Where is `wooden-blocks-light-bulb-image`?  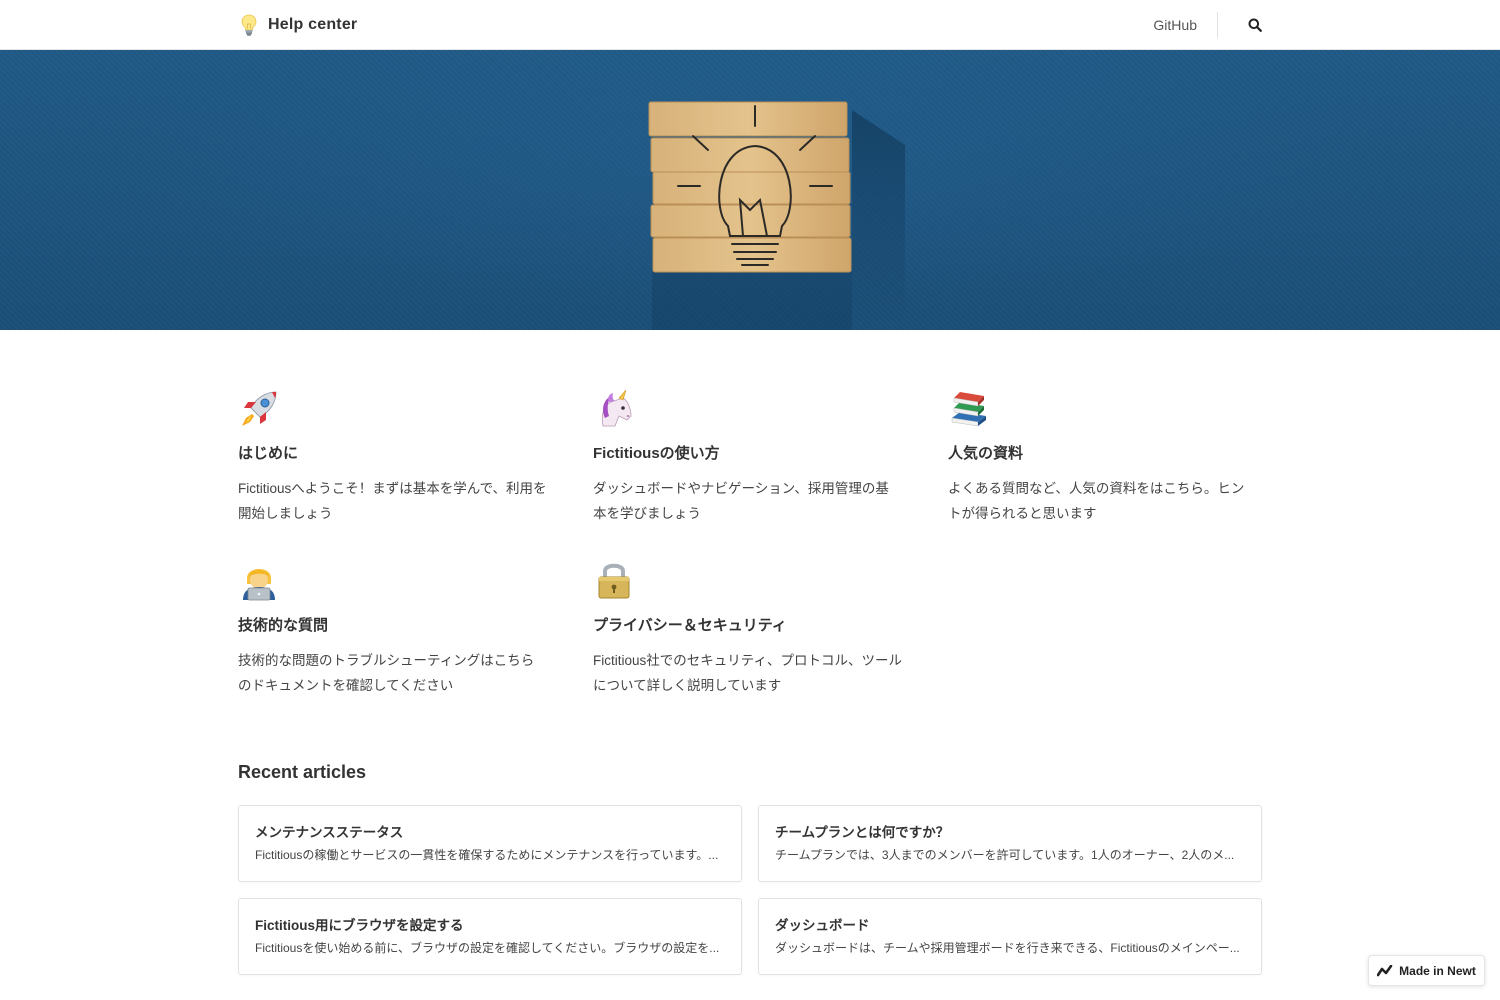 wooden-blocks-light-bulb-image is located at coordinates (776, 215).